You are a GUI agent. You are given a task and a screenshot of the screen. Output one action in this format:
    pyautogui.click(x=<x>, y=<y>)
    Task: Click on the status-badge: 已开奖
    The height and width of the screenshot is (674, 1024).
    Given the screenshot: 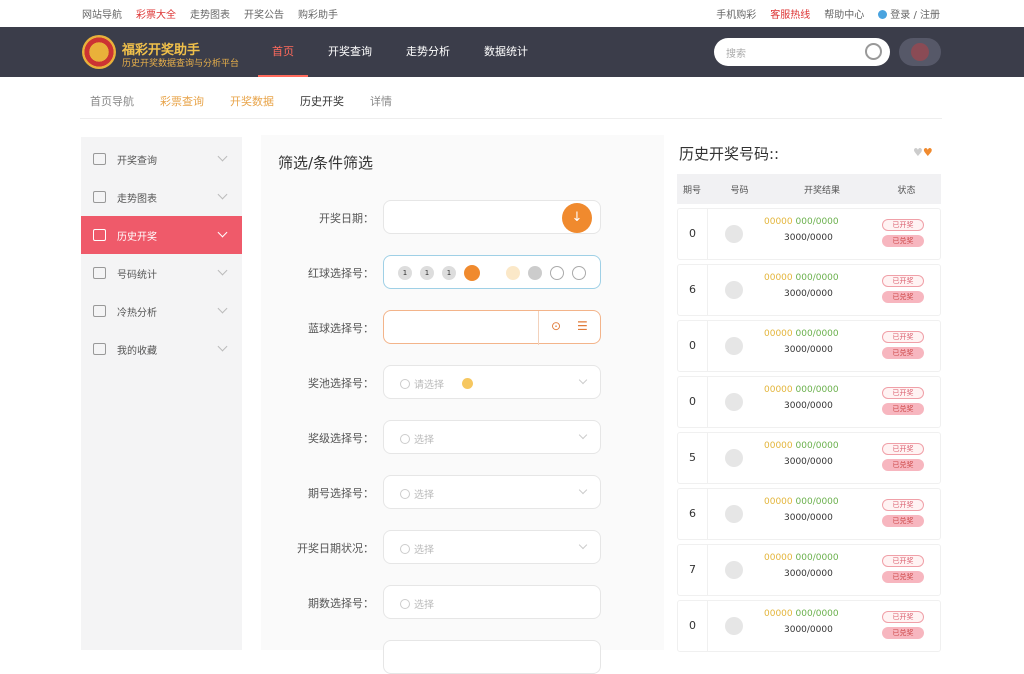 What is the action you would take?
    pyautogui.click(x=903, y=617)
    